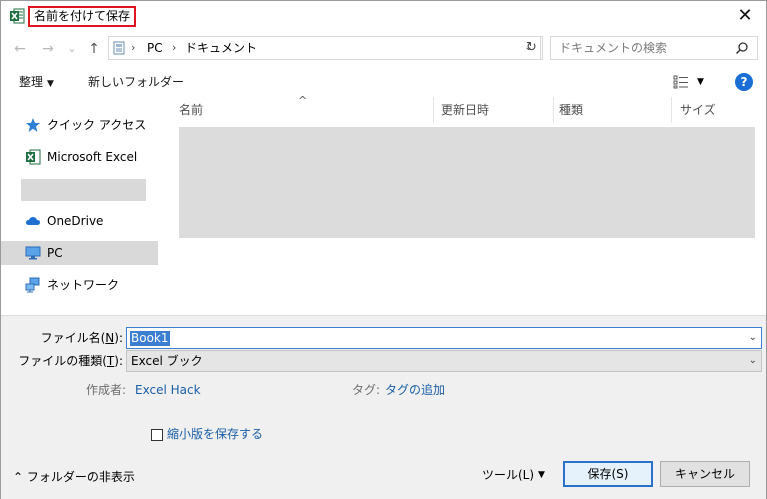 Image resolution: width=767 pixels, height=499 pixels. I want to click on filename-value: Book1, so click(150, 338).